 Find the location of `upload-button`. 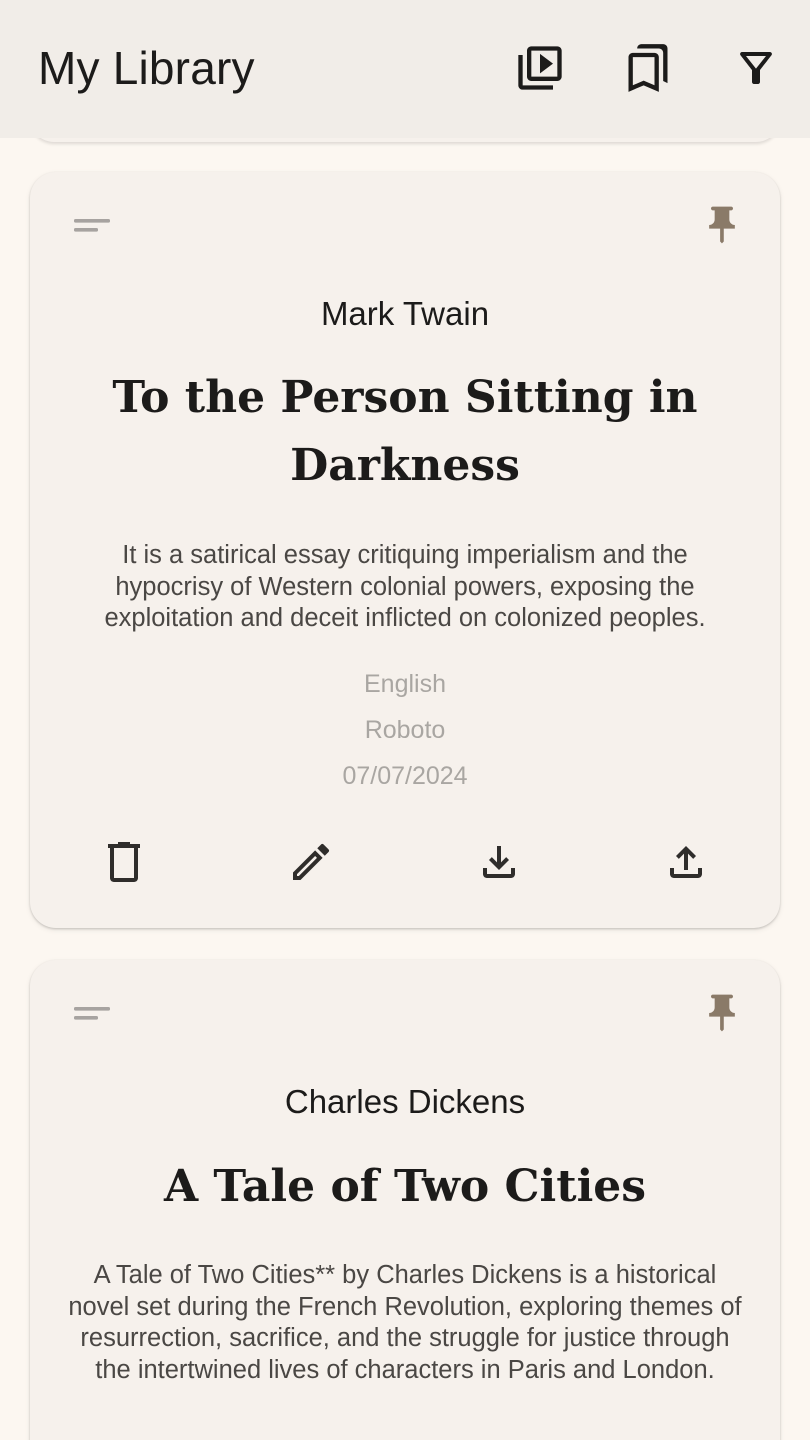

upload-button is located at coordinates (686, 862).